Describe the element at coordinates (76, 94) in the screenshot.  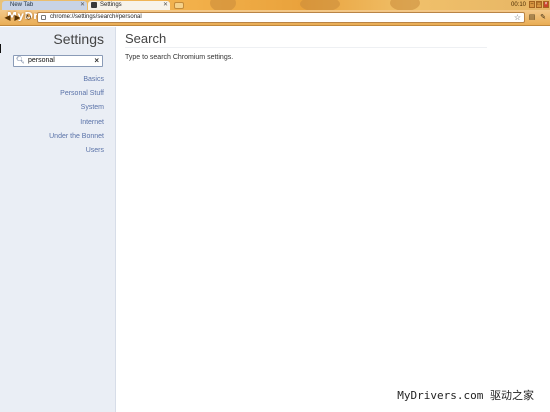
I see `sidebar-item-personal-stuff: Personal Stuff` at that location.